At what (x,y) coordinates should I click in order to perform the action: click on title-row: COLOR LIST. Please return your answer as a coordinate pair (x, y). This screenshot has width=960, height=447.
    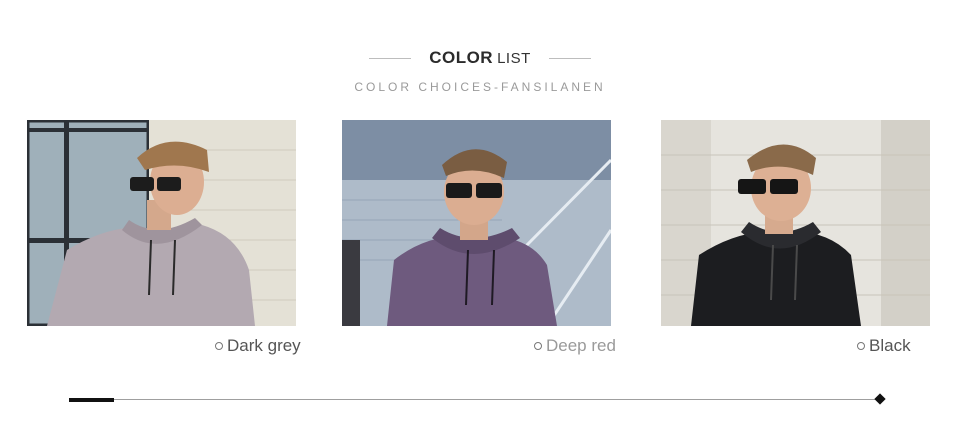
    Looking at the image, I should click on (480, 58).